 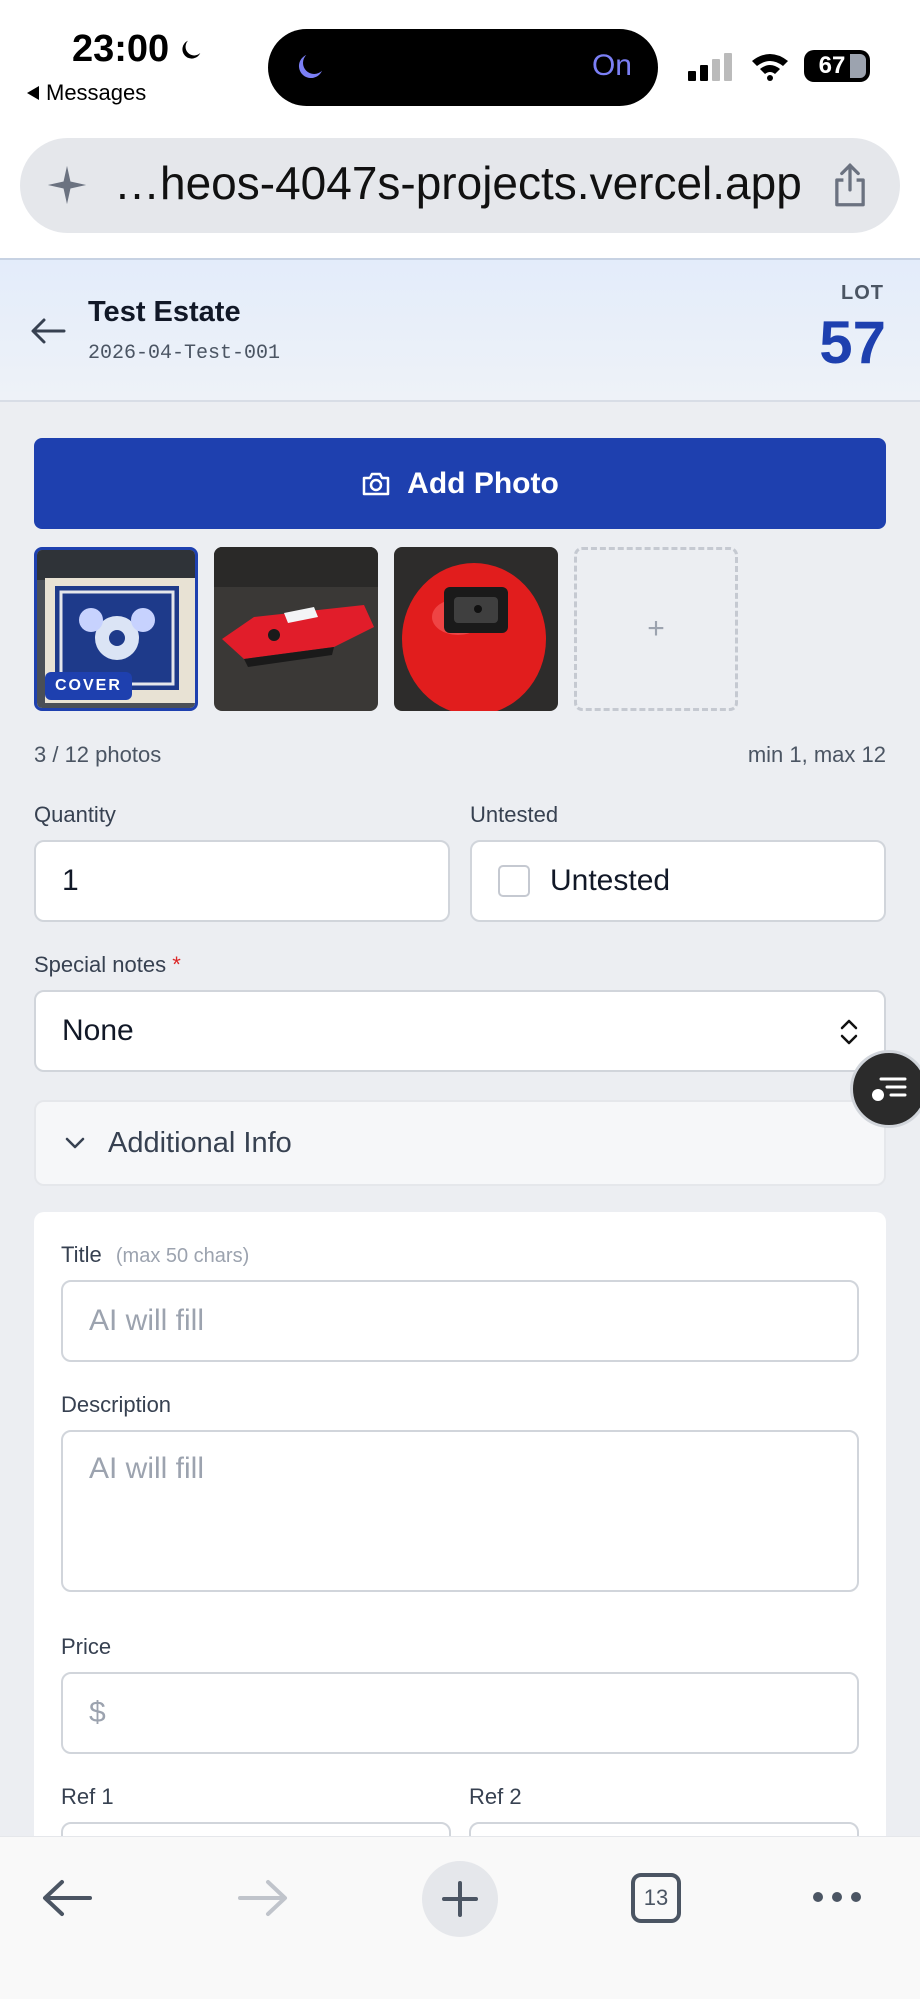 What do you see at coordinates (376, 483) in the screenshot?
I see `camera-icon` at bounding box center [376, 483].